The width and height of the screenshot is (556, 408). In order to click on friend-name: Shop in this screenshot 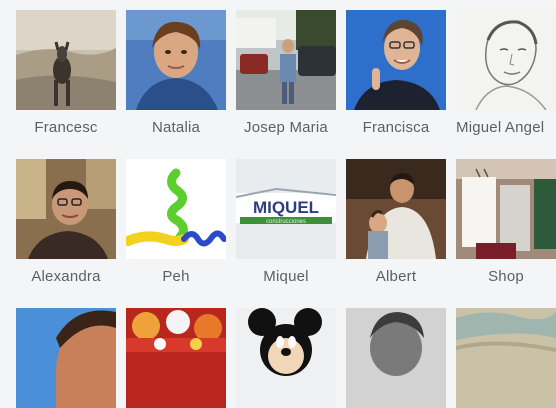, I will do `click(503, 276)`.